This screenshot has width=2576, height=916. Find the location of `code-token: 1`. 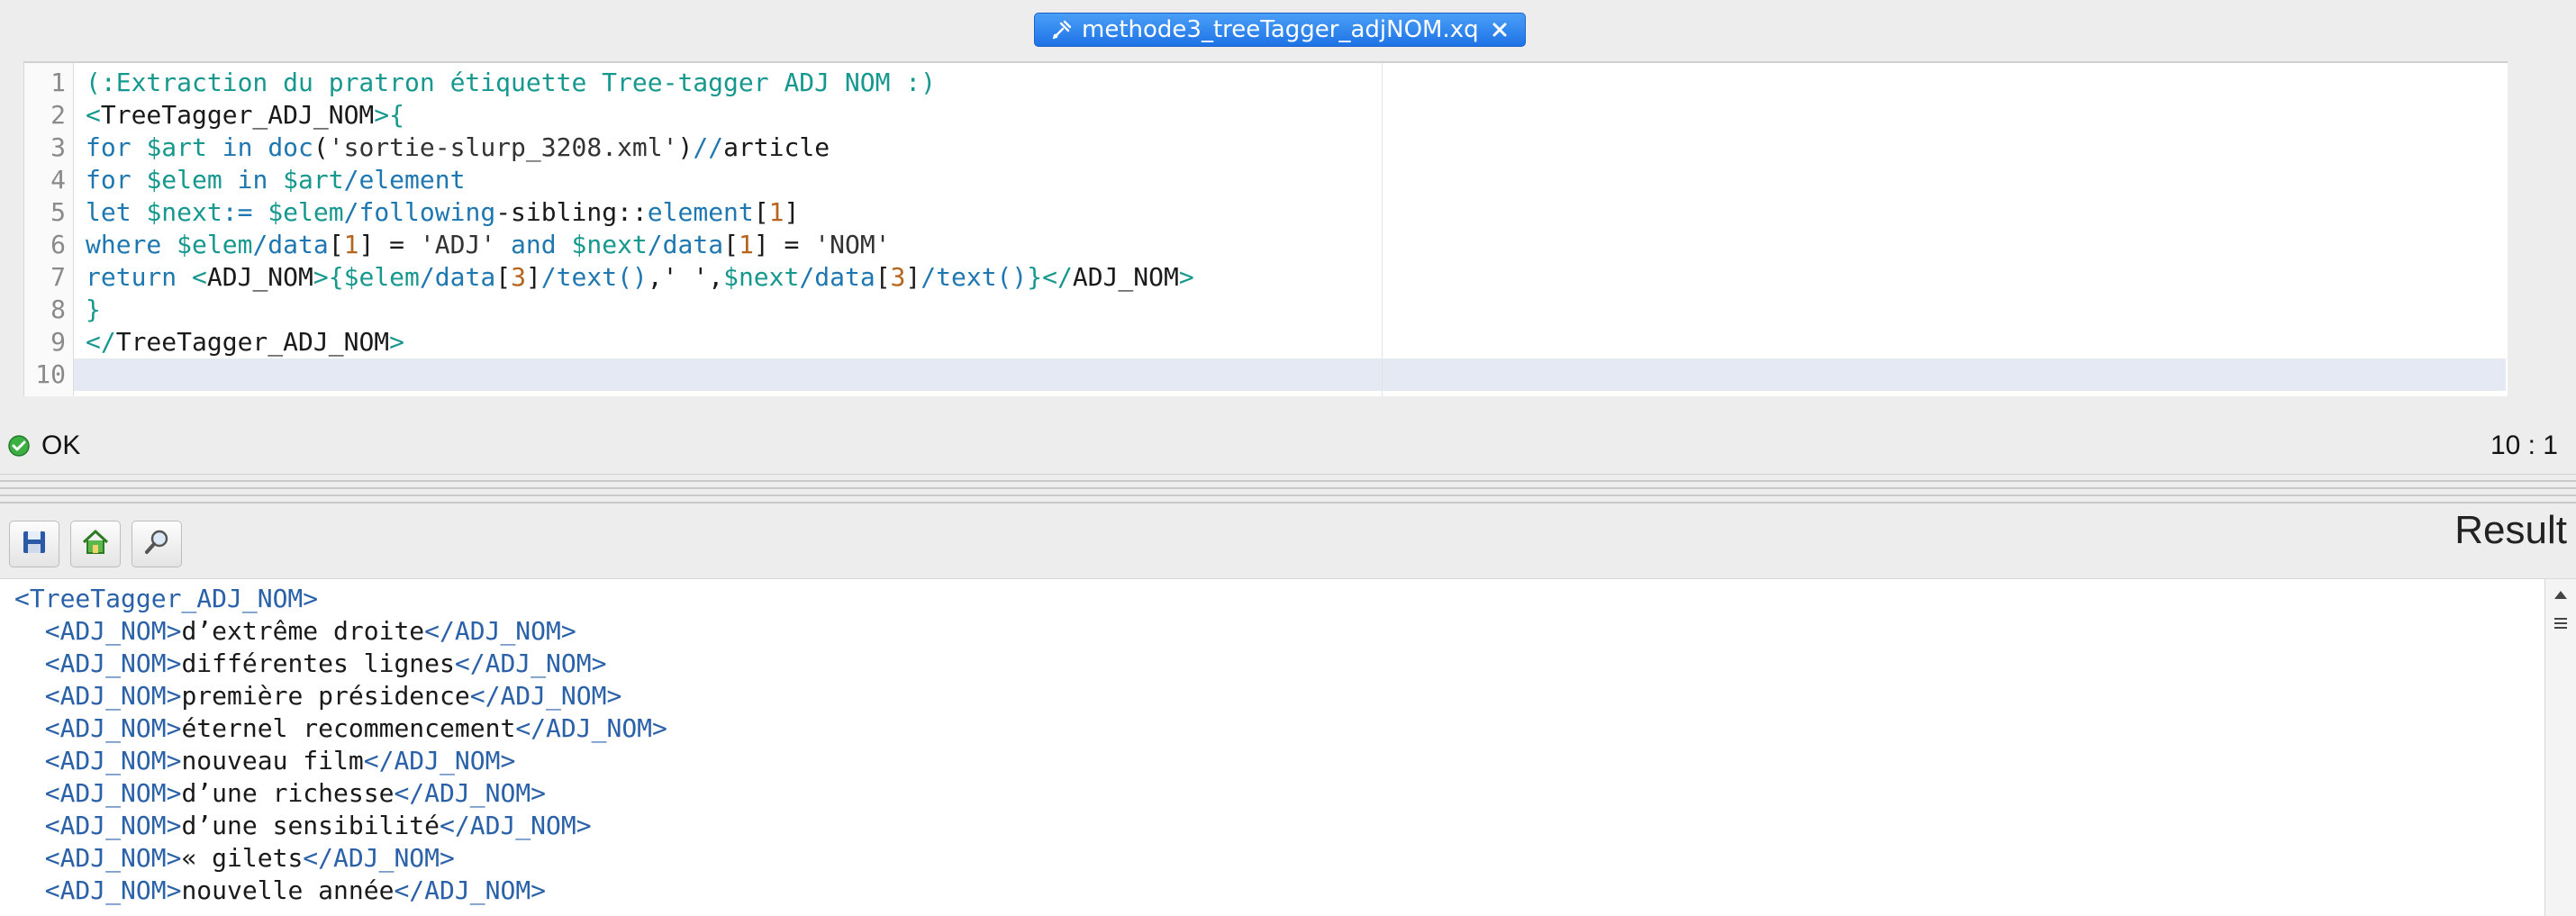

code-token: 1 is located at coordinates (746, 244).